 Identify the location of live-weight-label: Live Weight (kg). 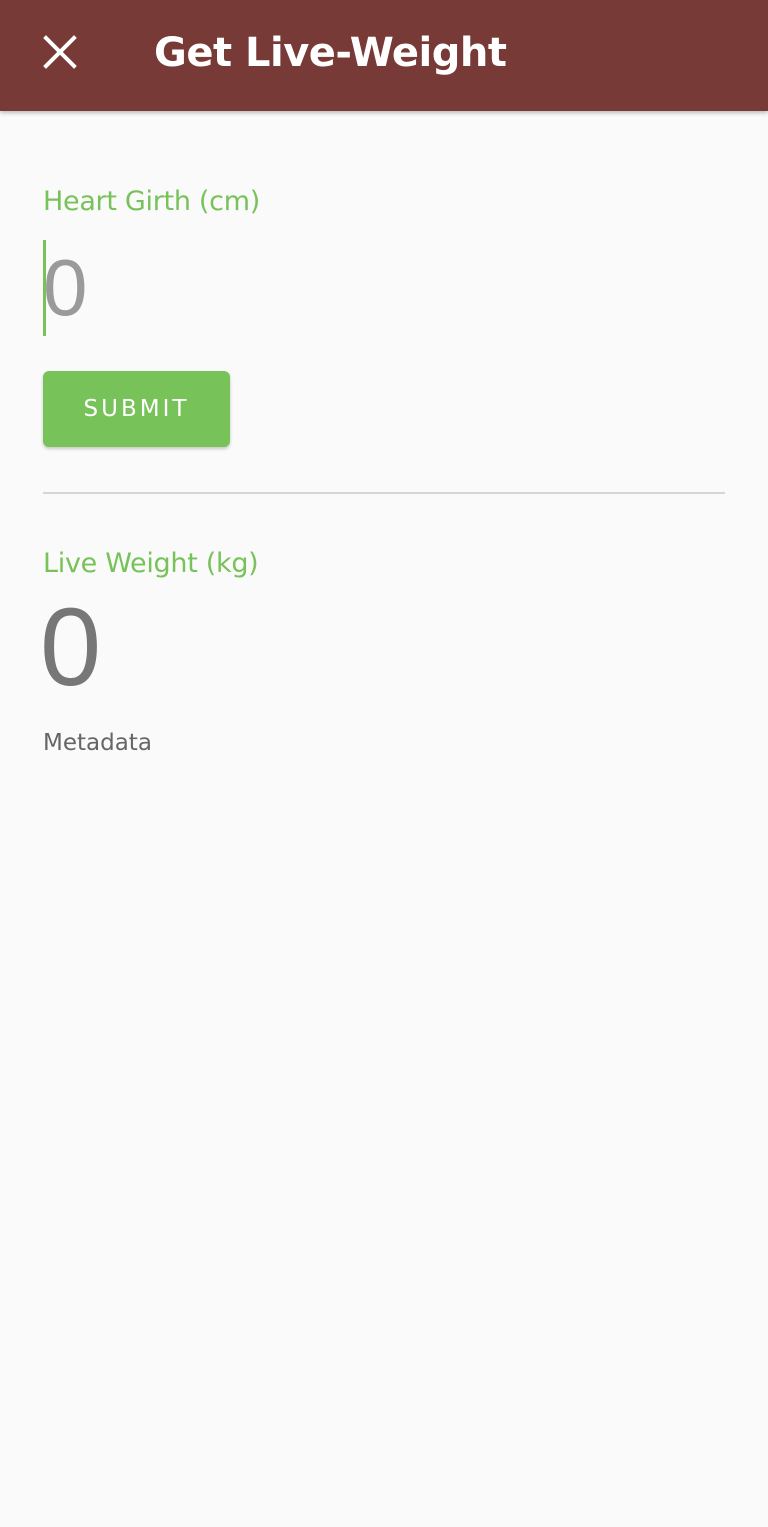
(151, 563).